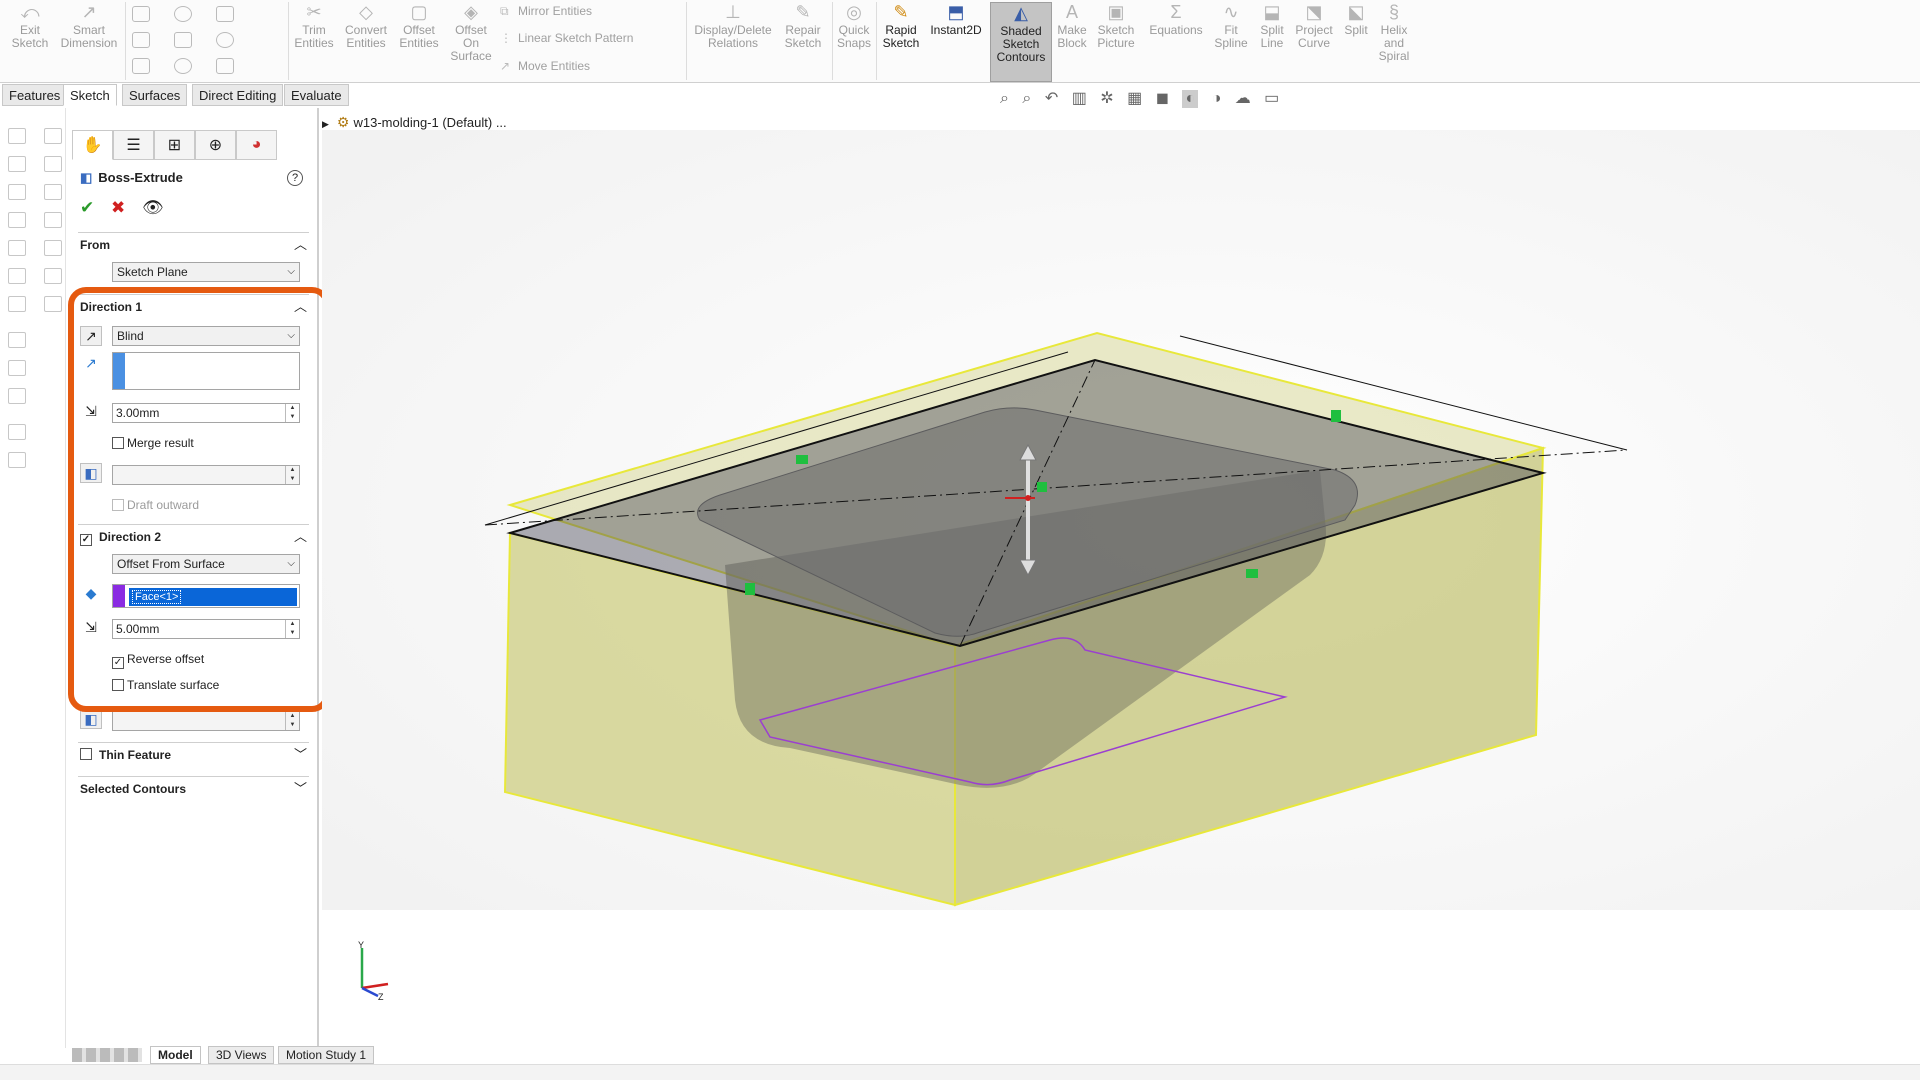 The image size is (1920, 1080). What do you see at coordinates (1004, 99) in the screenshot?
I see `zoom-to-fit-icon: ⌕` at bounding box center [1004, 99].